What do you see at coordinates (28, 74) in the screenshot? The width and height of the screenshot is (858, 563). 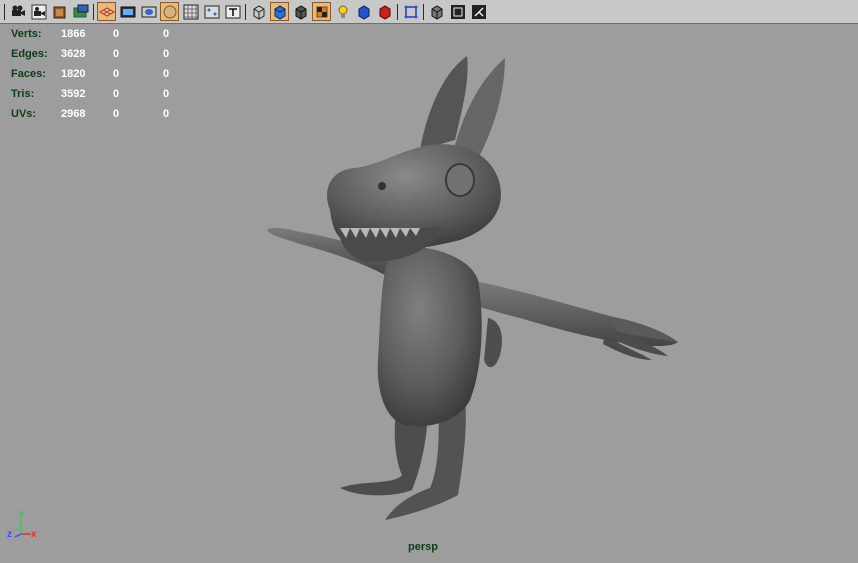 I see `hud-label: Faces:` at bounding box center [28, 74].